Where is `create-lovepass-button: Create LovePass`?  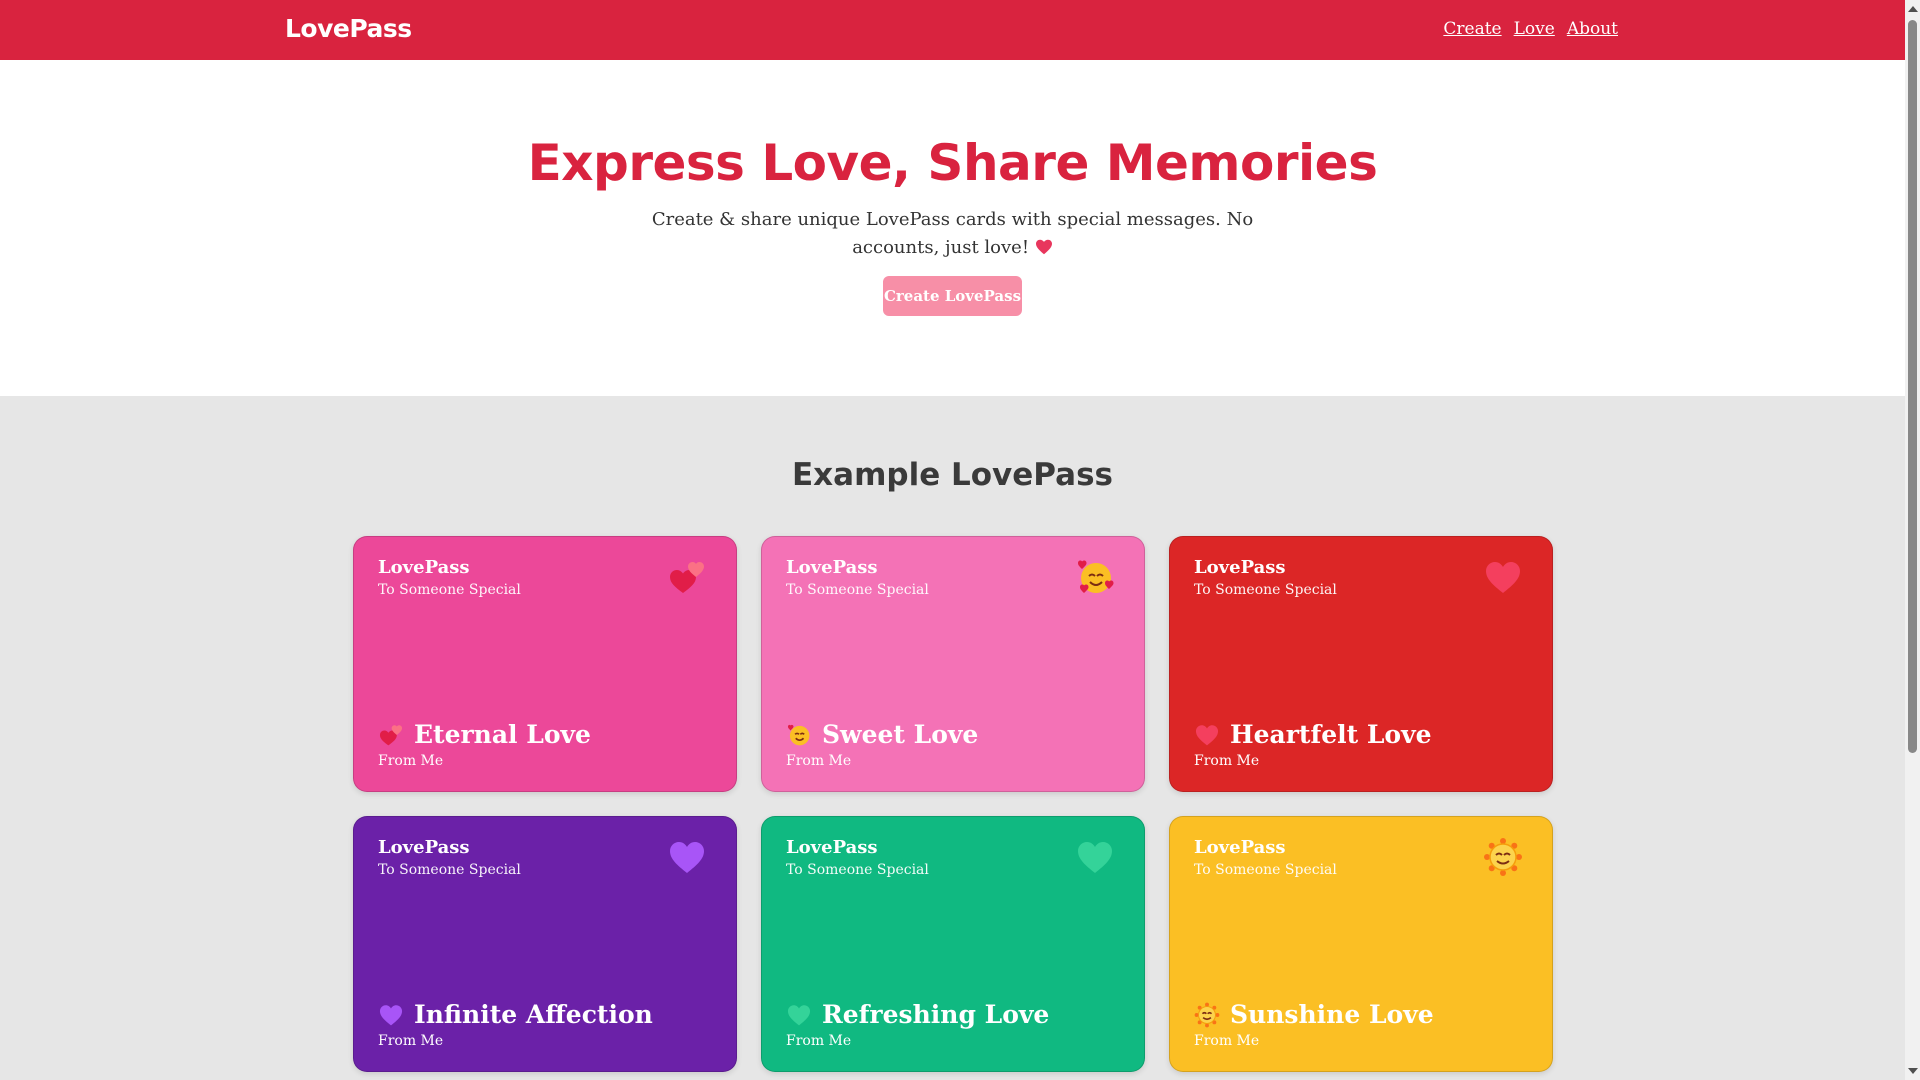
create-lovepass-button: Create LovePass is located at coordinates (952, 296).